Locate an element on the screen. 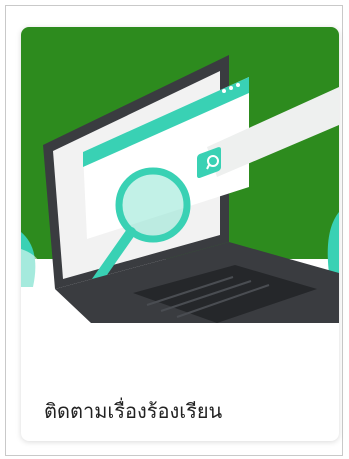 The image size is (349, 459). card-title: ติดตามเรื่องร้องเรียน is located at coordinates (133, 411).